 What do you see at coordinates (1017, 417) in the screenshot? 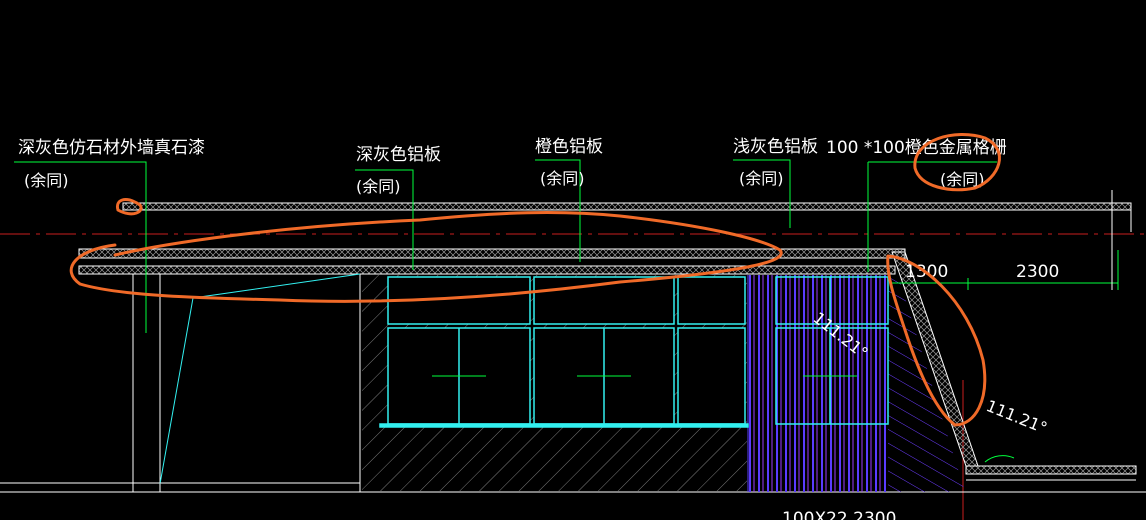
I see `angle-lower: 111.21°` at bounding box center [1017, 417].